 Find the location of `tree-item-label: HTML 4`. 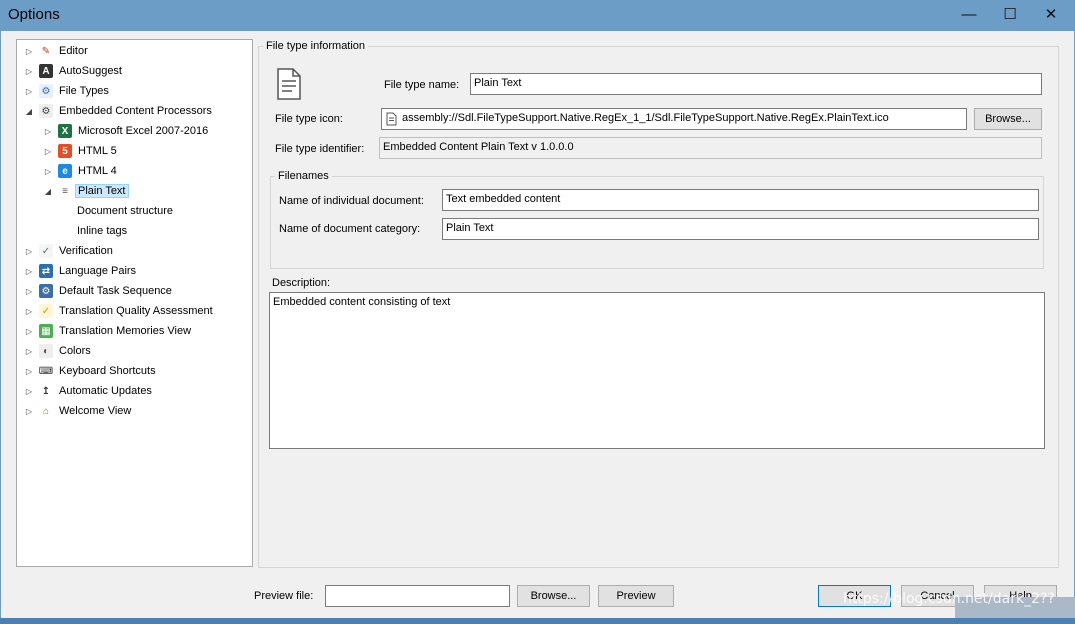

tree-item-label: HTML 4 is located at coordinates (97, 171).